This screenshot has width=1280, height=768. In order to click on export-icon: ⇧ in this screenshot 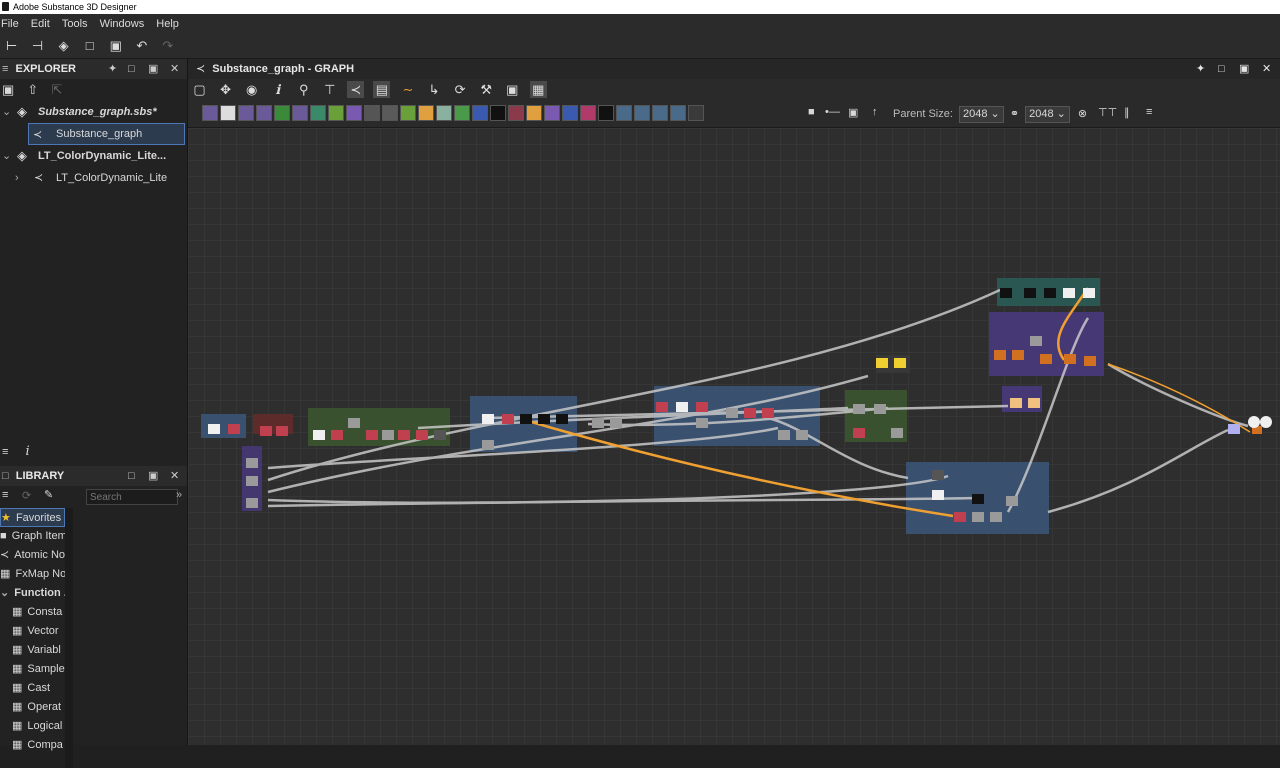, I will do `click(32, 89)`.